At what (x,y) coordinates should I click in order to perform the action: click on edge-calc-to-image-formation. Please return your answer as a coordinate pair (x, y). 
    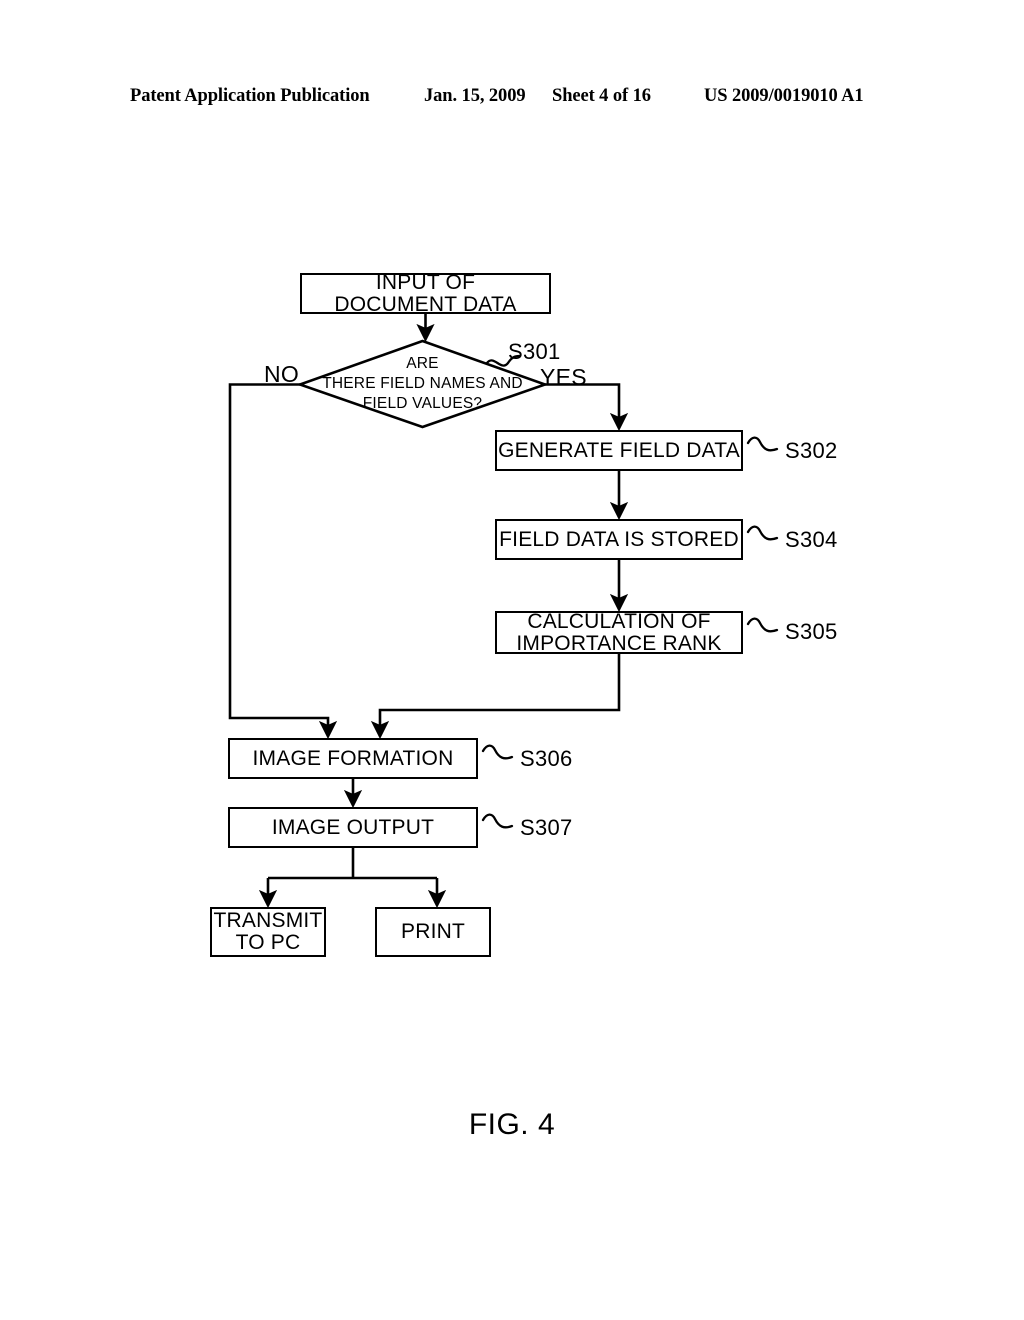
    Looking at the image, I should click on (495, 697).